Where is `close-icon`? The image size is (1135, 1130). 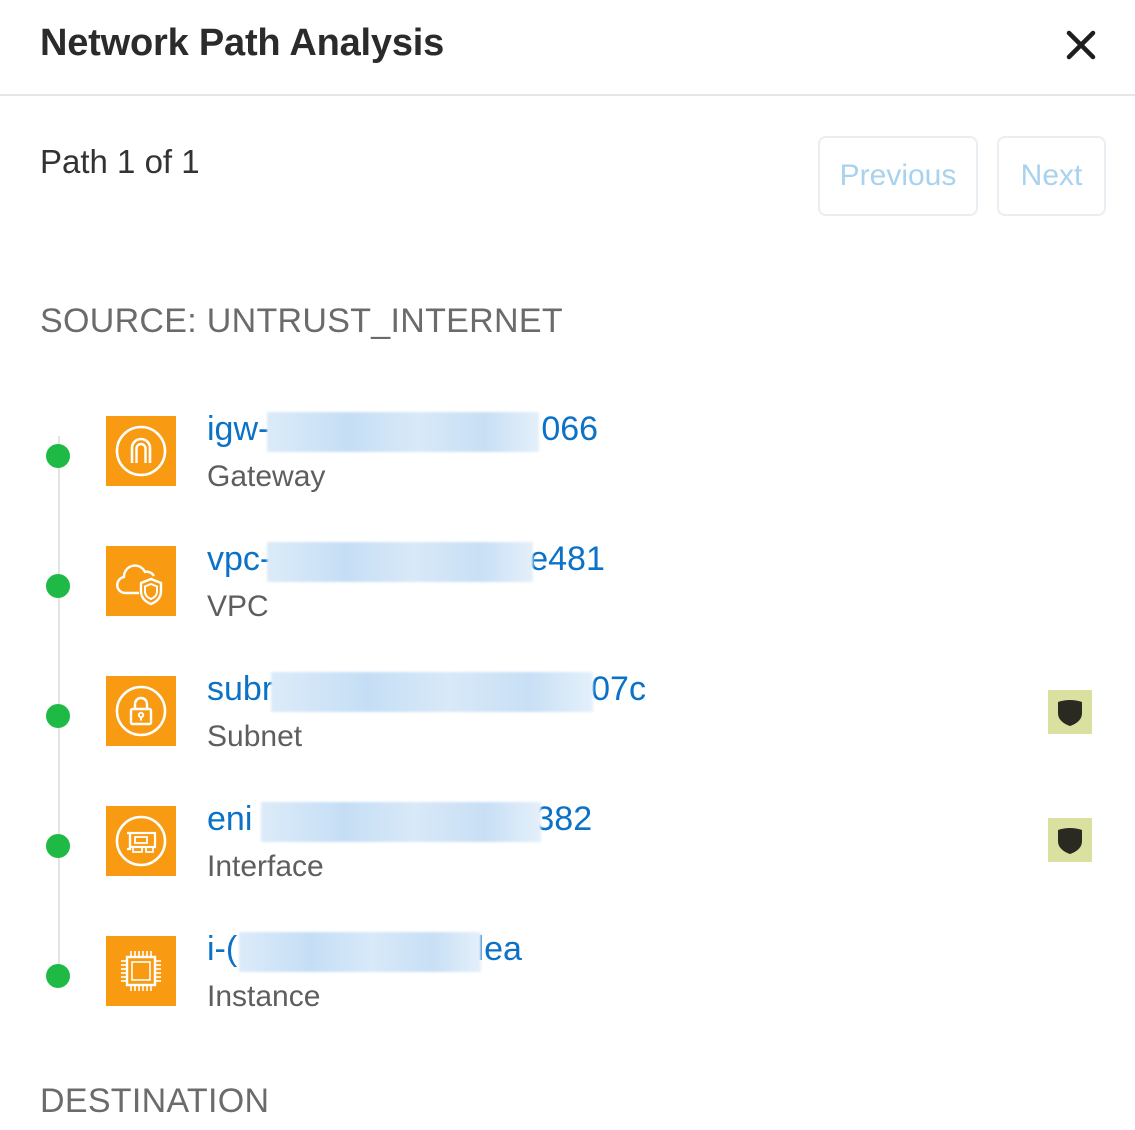
close-icon is located at coordinates (1081, 45).